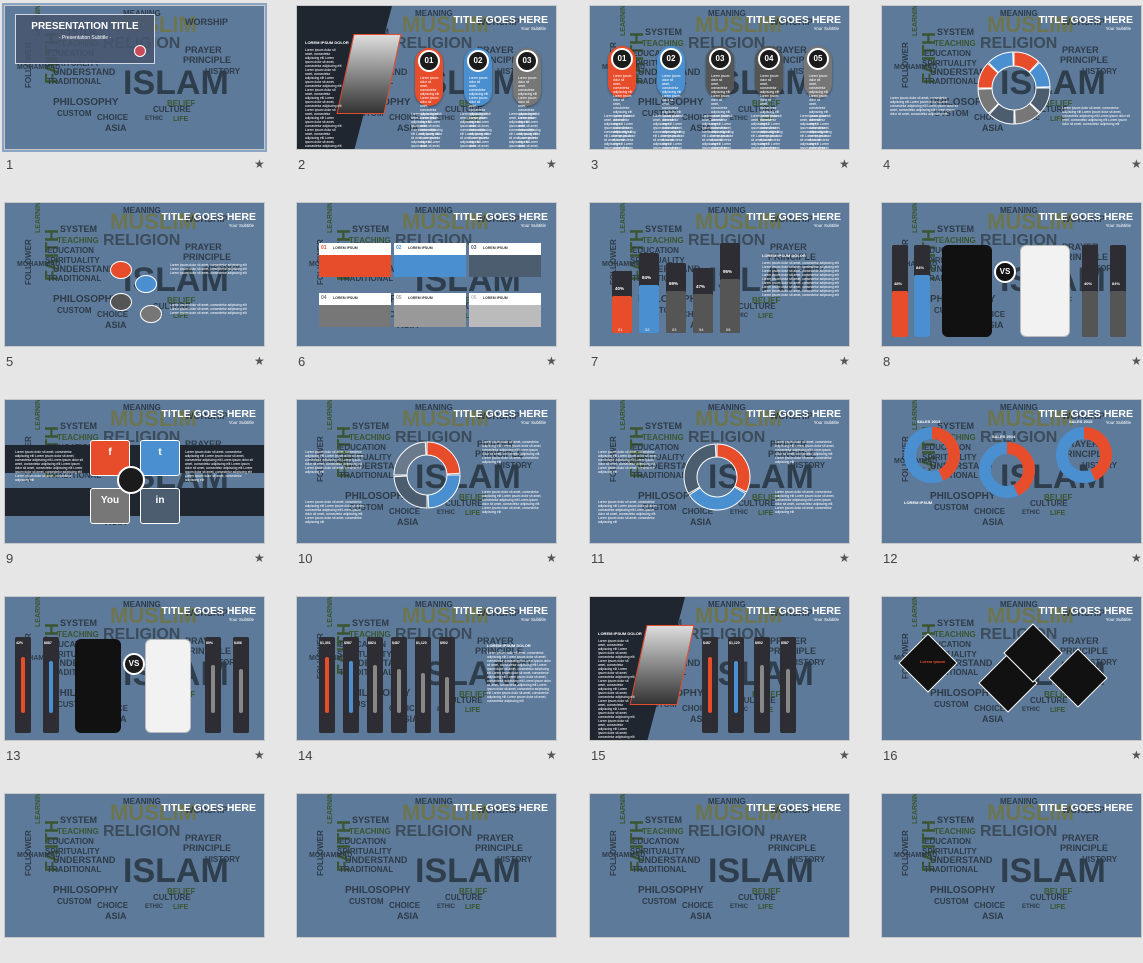 The height and width of the screenshot is (963, 1143). I want to click on card-header: 04 LOREM IPSUM, so click(355, 299).